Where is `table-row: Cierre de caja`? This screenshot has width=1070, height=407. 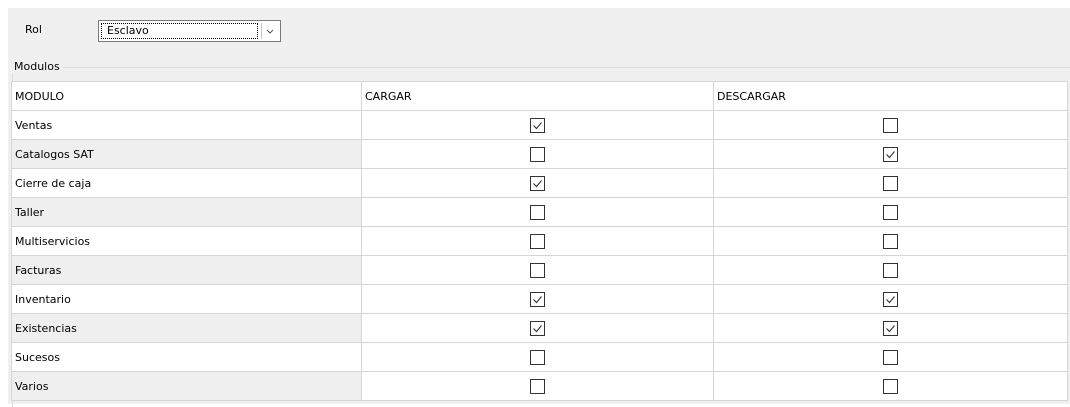 table-row: Cierre de caja is located at coordinates (539, 183).